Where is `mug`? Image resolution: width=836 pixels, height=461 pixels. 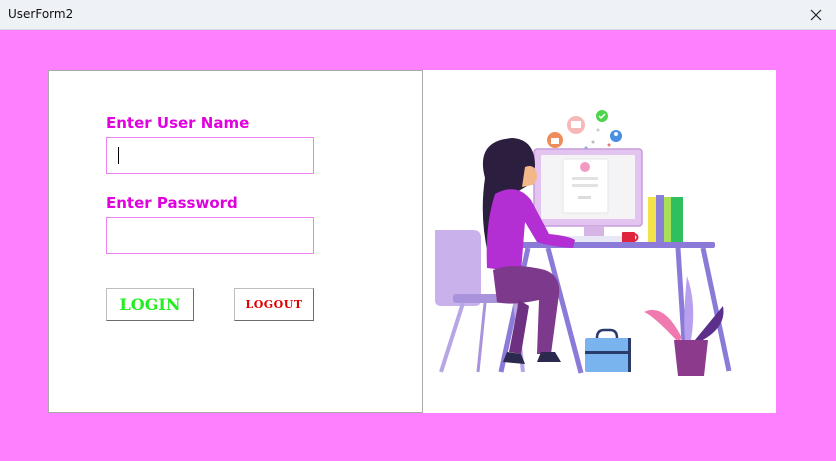 mug is located at coordinates (630, 237).